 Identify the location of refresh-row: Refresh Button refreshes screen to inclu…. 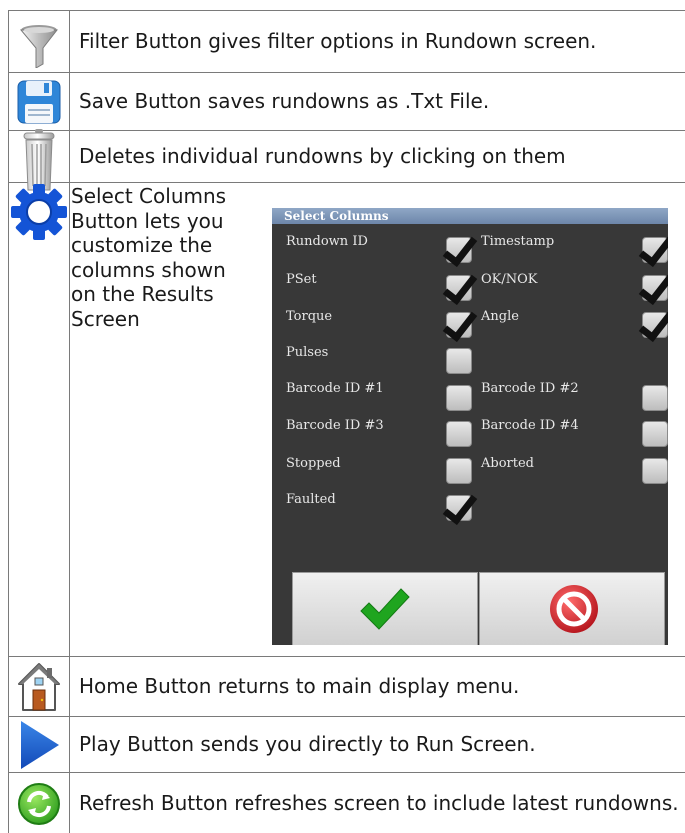
(346, 802).